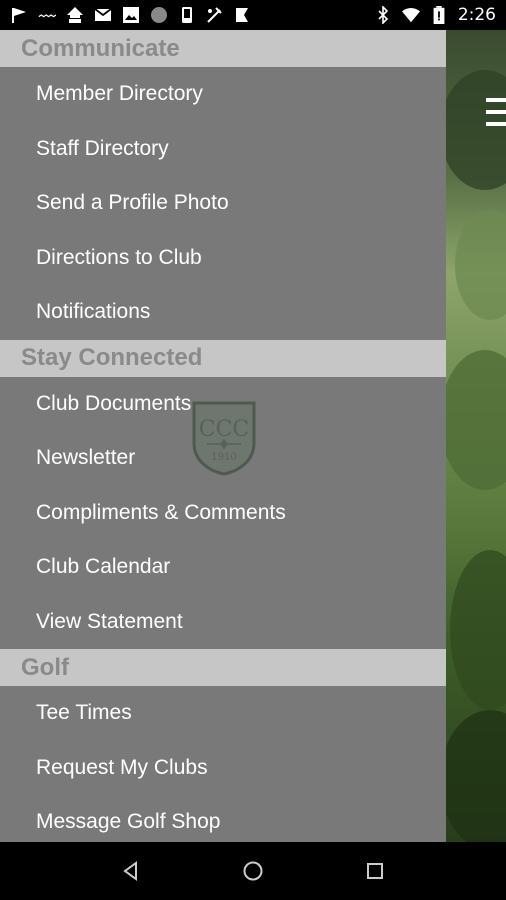 The width and height of the screenshot is (506, 900). Describe the element at coordinates (223, 149) in the screenshot. I see `menu-item-staff-directory: Staff Directory` at that location.